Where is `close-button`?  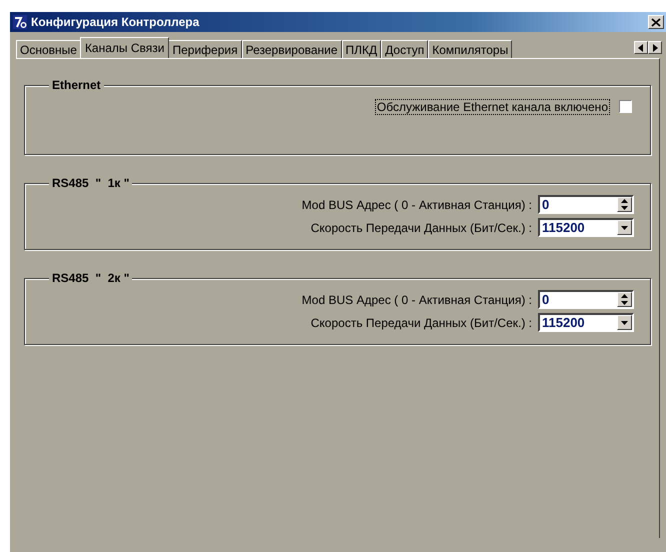 close-button is located at coordinates (656, 22).